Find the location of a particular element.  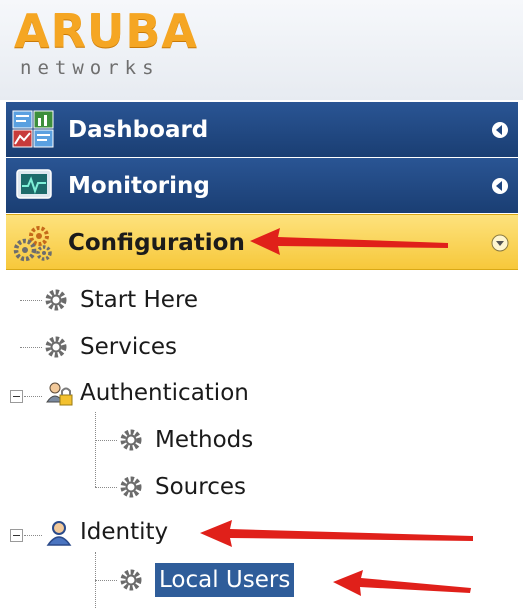

nav-label-dashboard: Dashboard is located at coordinates (138, 130).